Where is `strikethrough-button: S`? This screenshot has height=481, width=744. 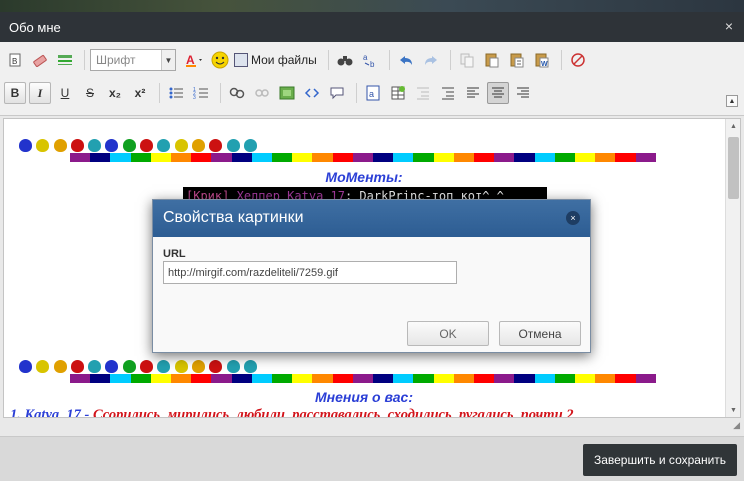 strikethrough-button: S is located at coordinates (90, 93).